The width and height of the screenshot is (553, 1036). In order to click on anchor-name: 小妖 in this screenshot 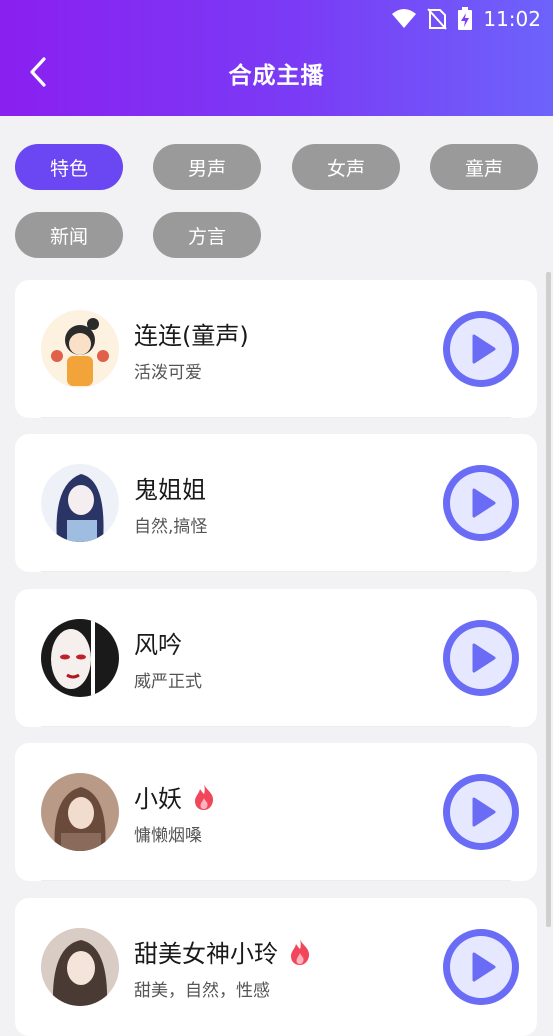, I will do `click(158, 799)`.